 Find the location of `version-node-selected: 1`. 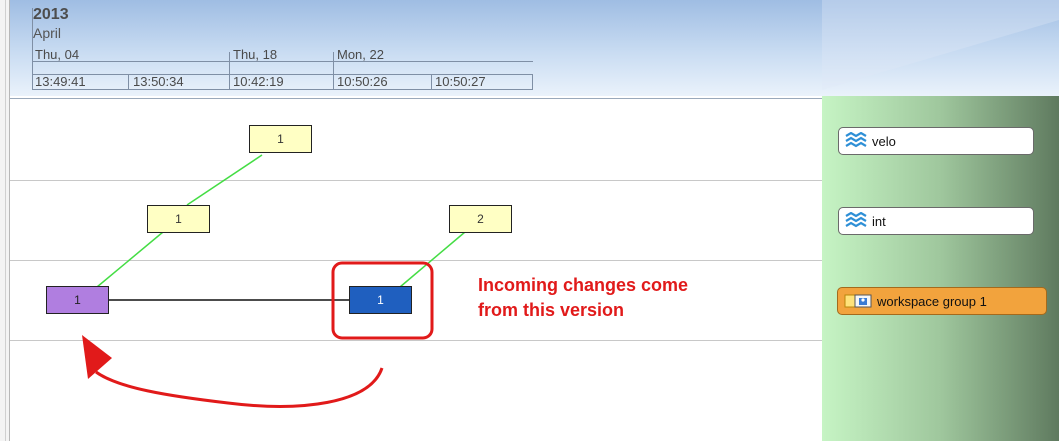

version-node-selected: 1 is located at coordinates (380, 300).